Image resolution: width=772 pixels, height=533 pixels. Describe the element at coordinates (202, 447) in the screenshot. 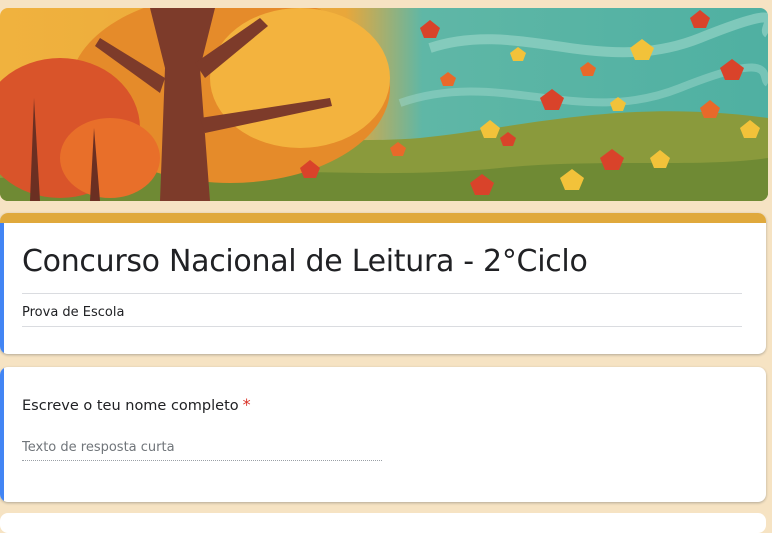

I see `short-answer-input` at that location.